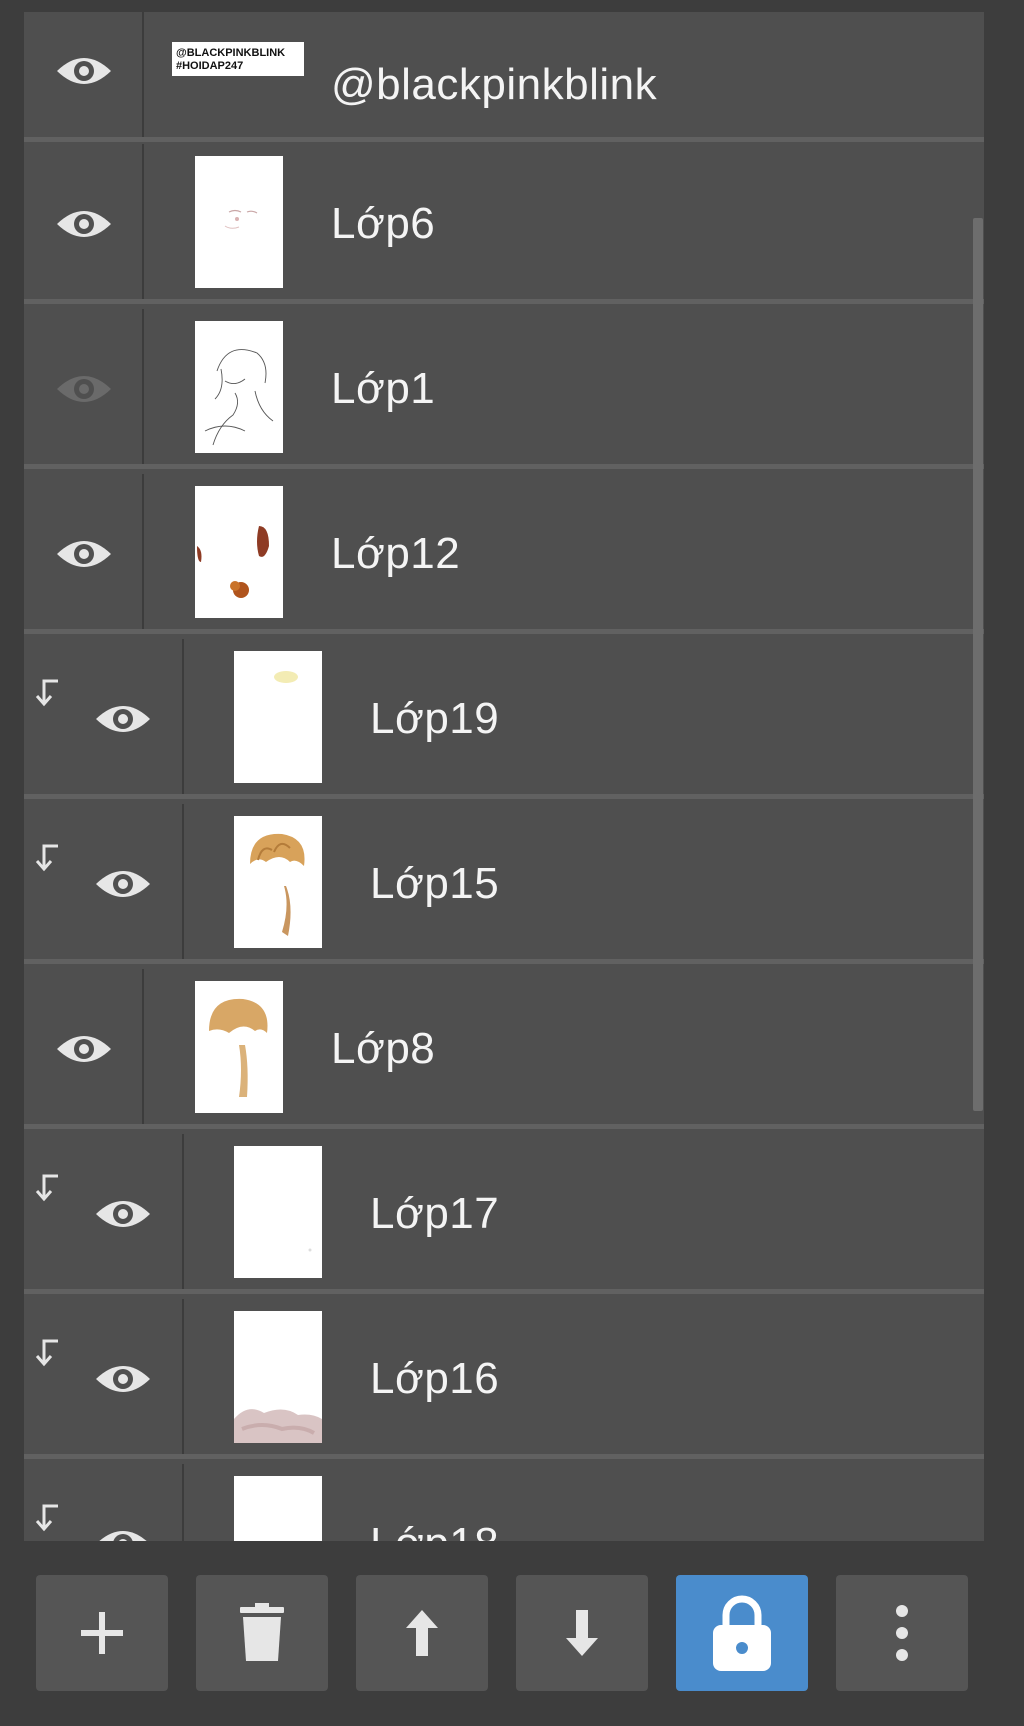 The height and width of the screenshot is (1726, 1024). Describe the element at coordinates (504, 1049) in the screenshot. I see `layer-row: Lớp8` at that location.